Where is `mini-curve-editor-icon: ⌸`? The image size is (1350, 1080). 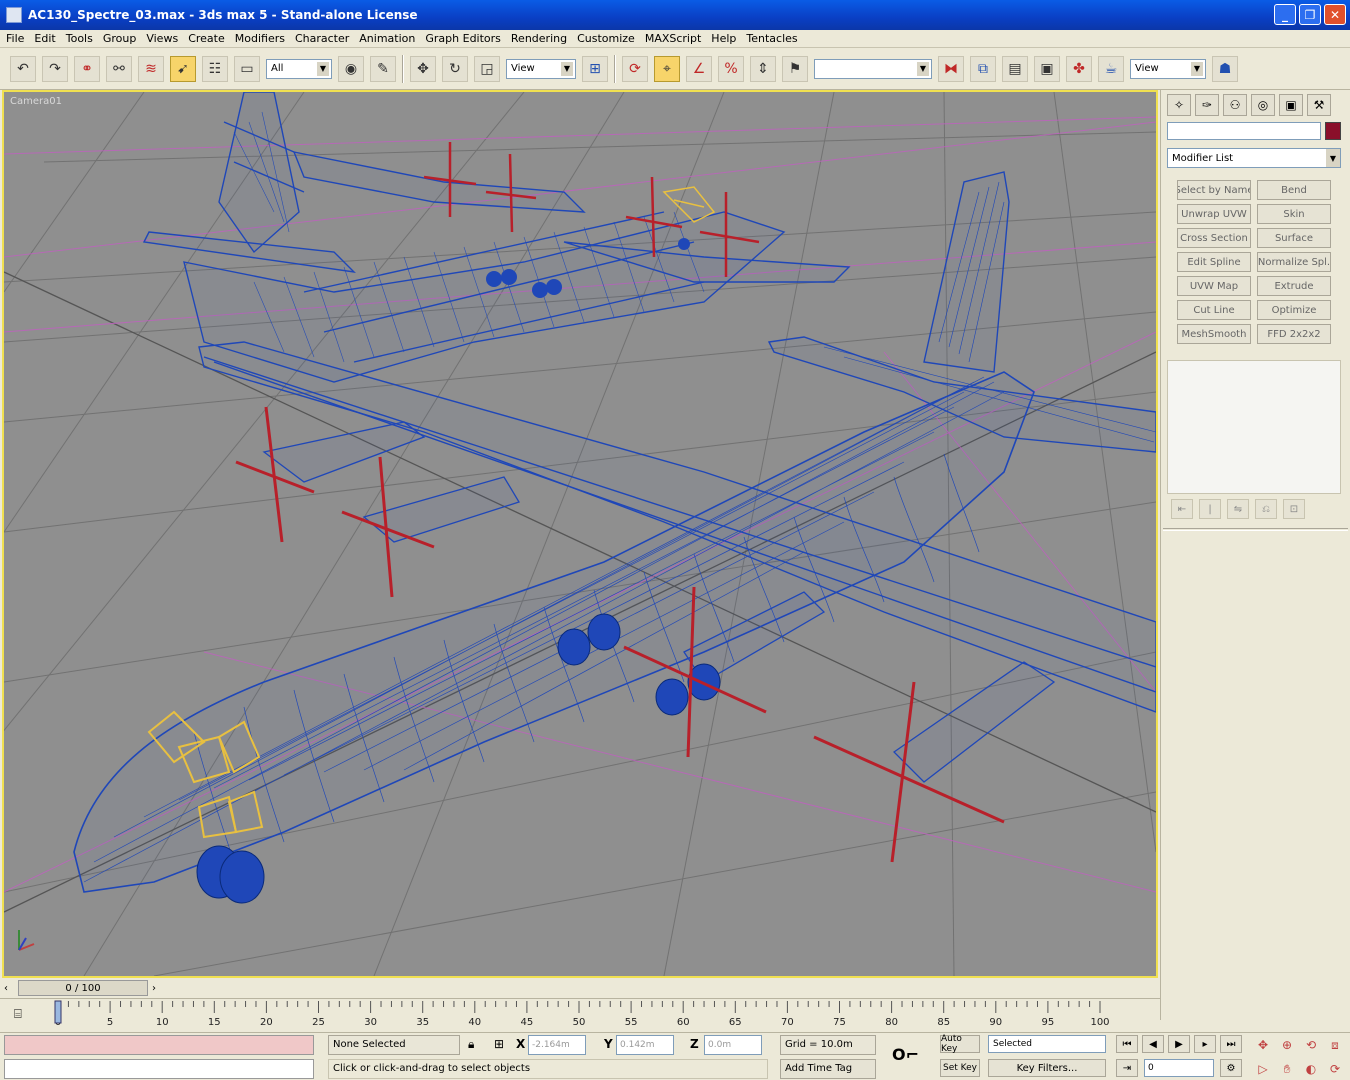 mini-curve-editor-icon: ⌸ is located at coordinates (18, 1014).